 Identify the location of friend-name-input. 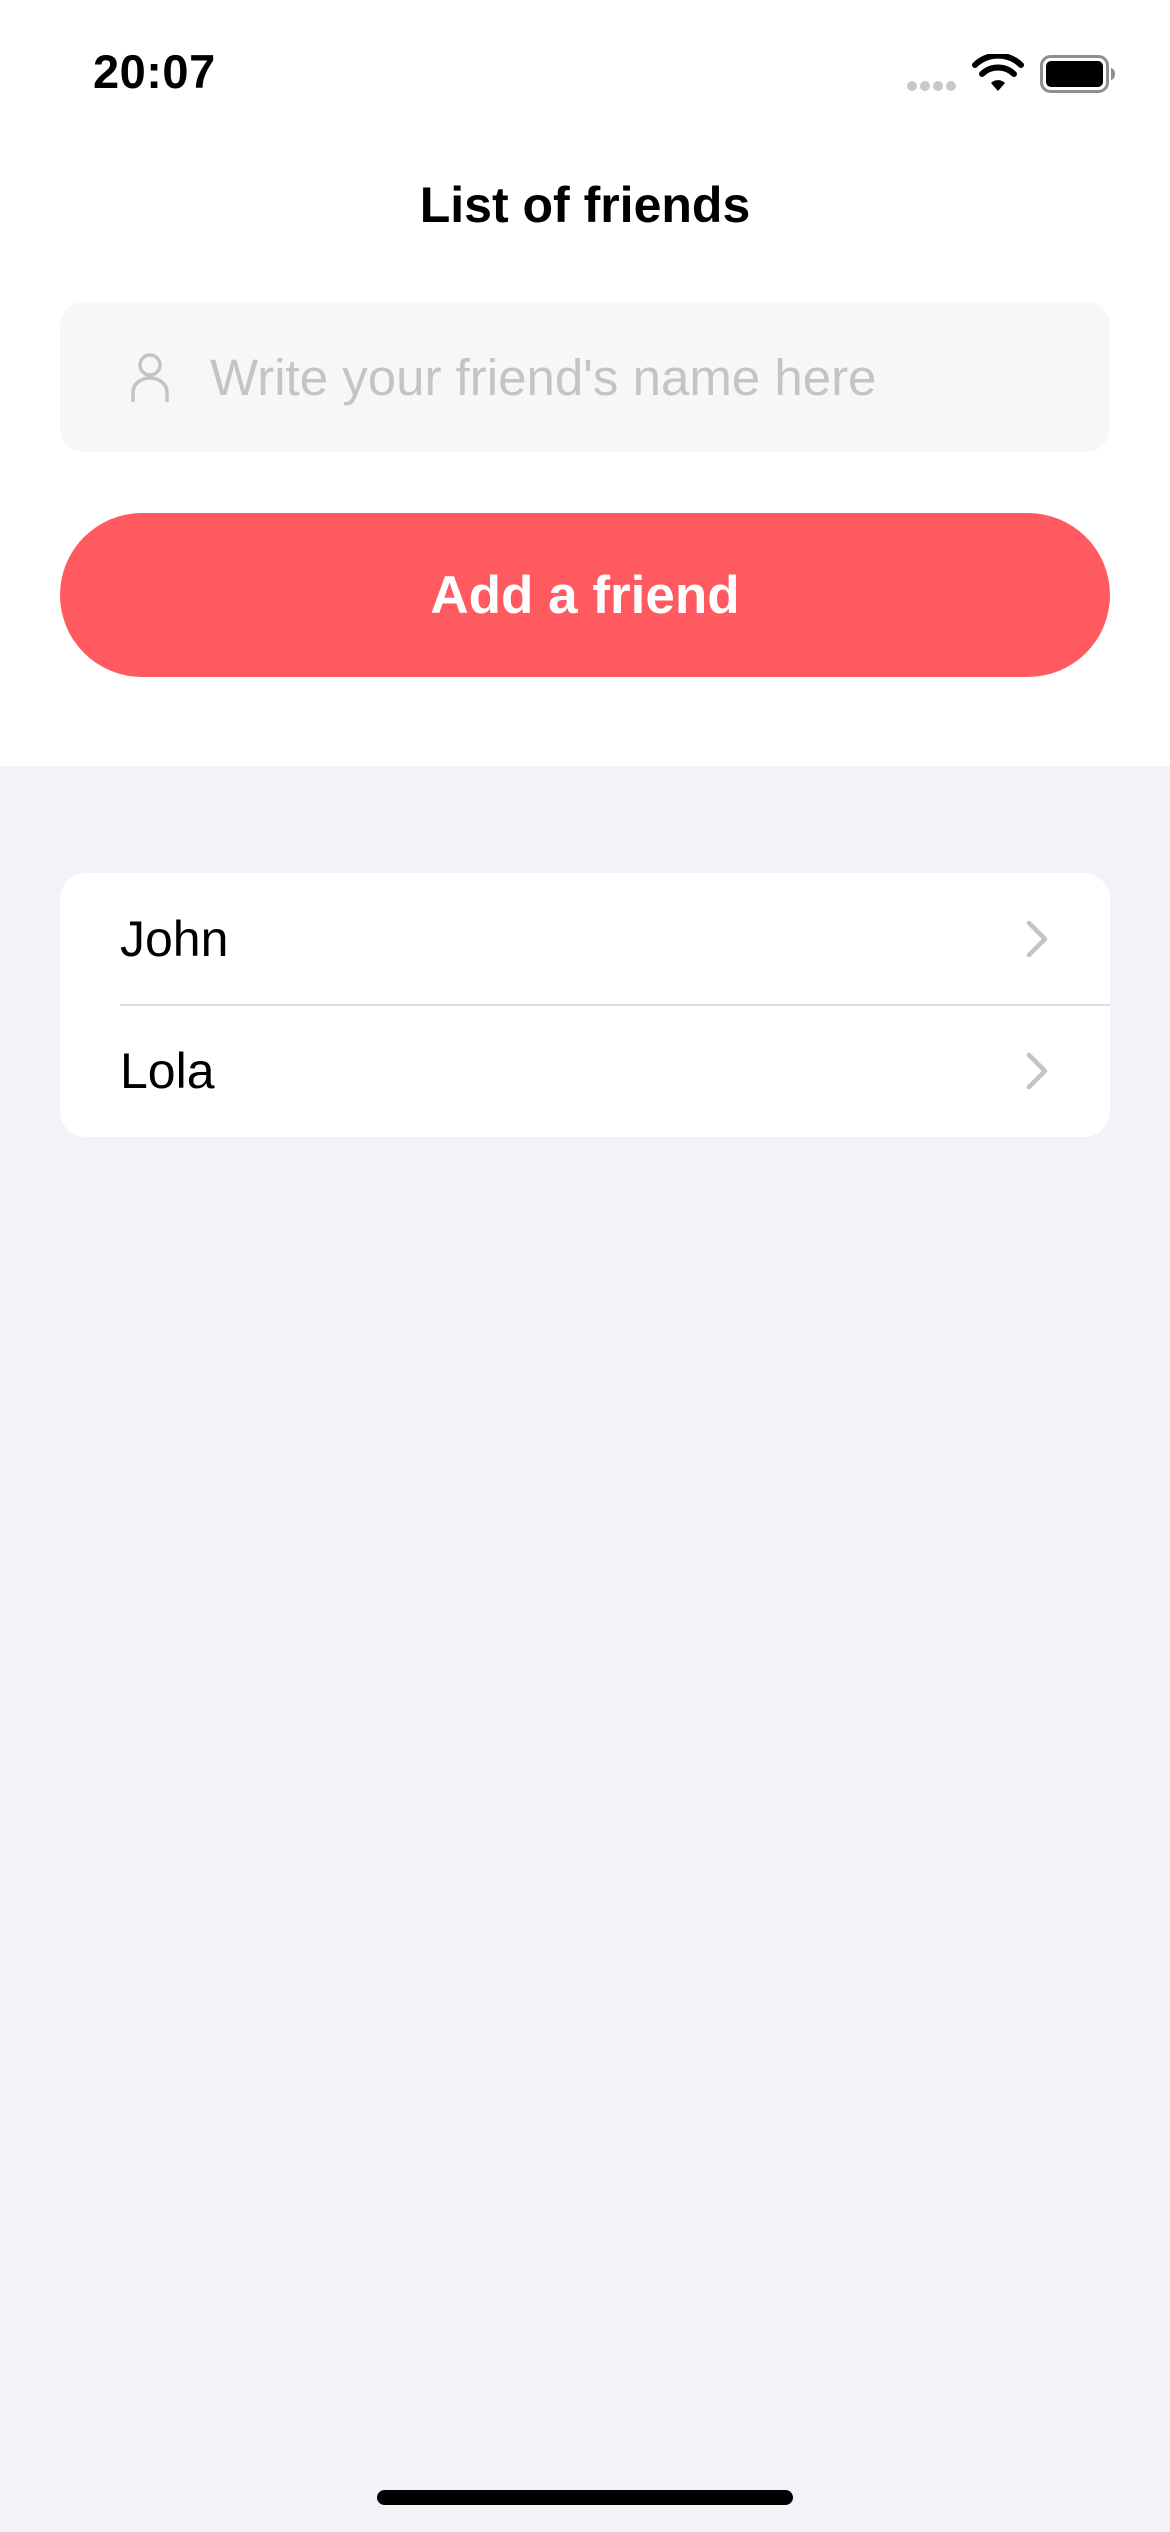
(645, 377).